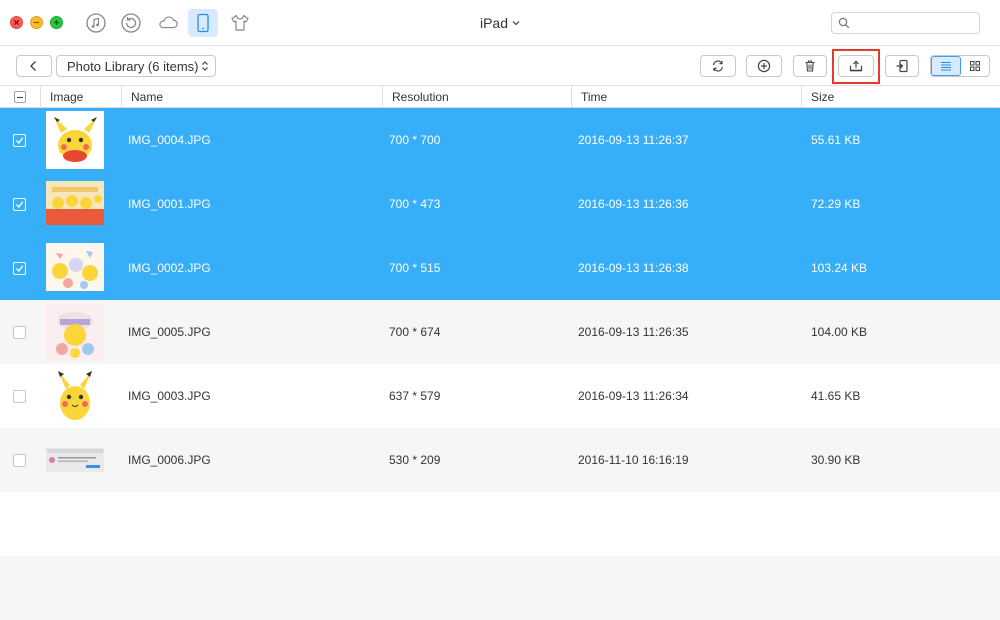  I want to click on row-name: IMG_0001.JPG, so click(169, 204).